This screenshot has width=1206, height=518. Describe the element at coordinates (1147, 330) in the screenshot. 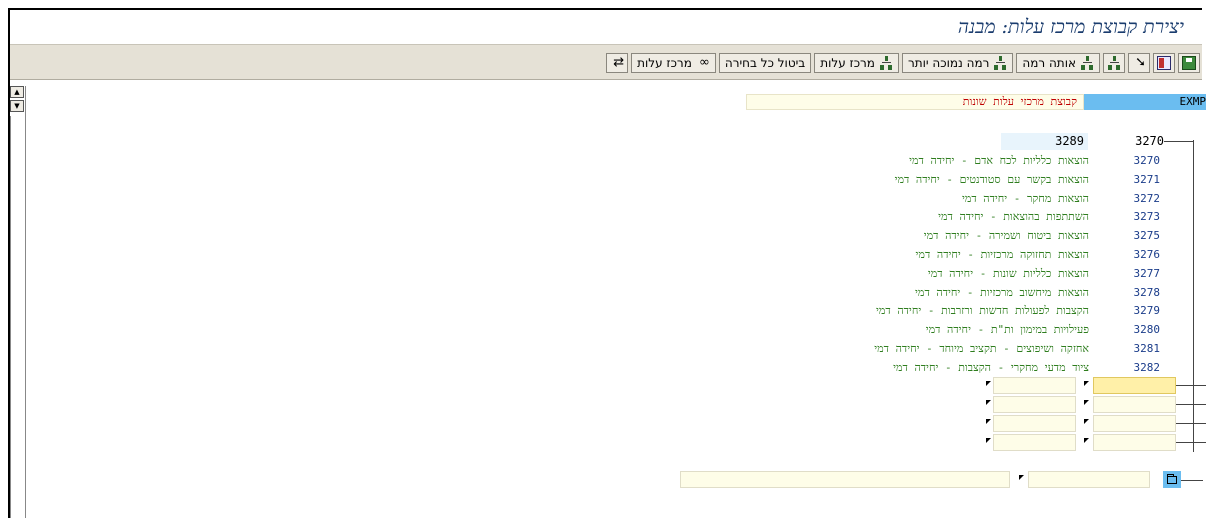

I see `cost-center-code: 3280` at that location.